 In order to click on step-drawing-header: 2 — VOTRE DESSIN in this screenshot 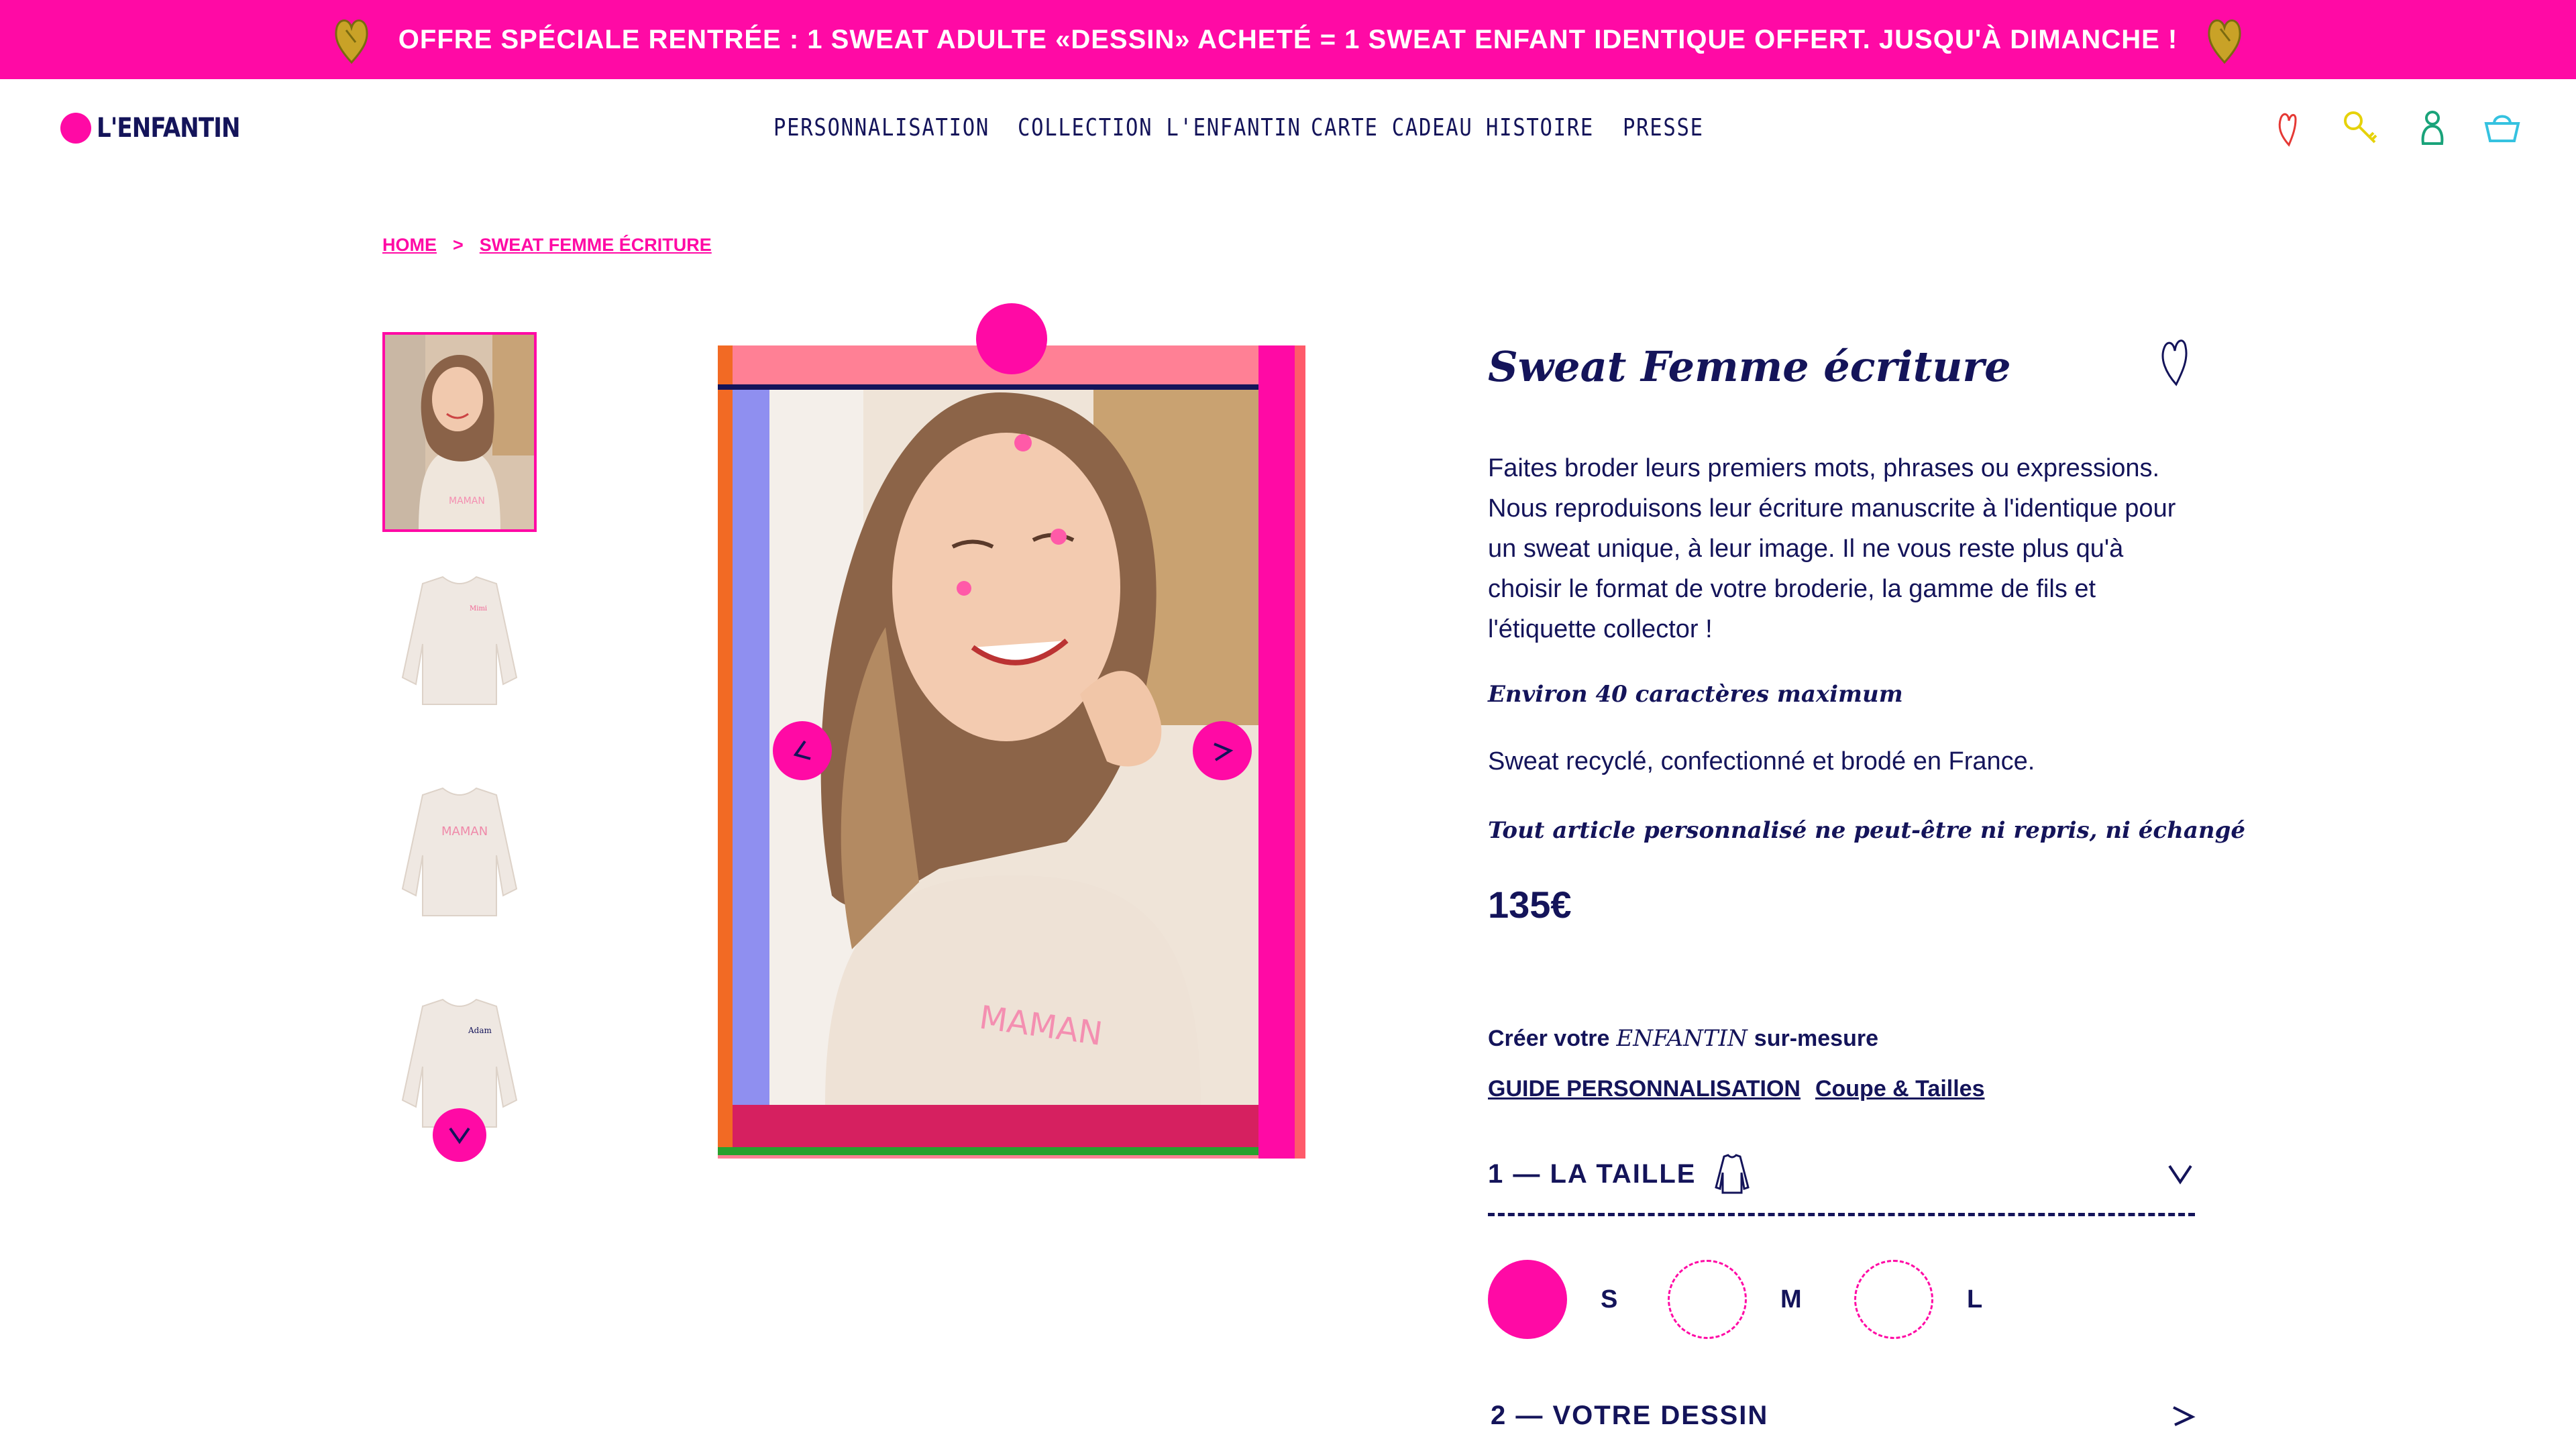, I will do `click(1844, 1415)`.